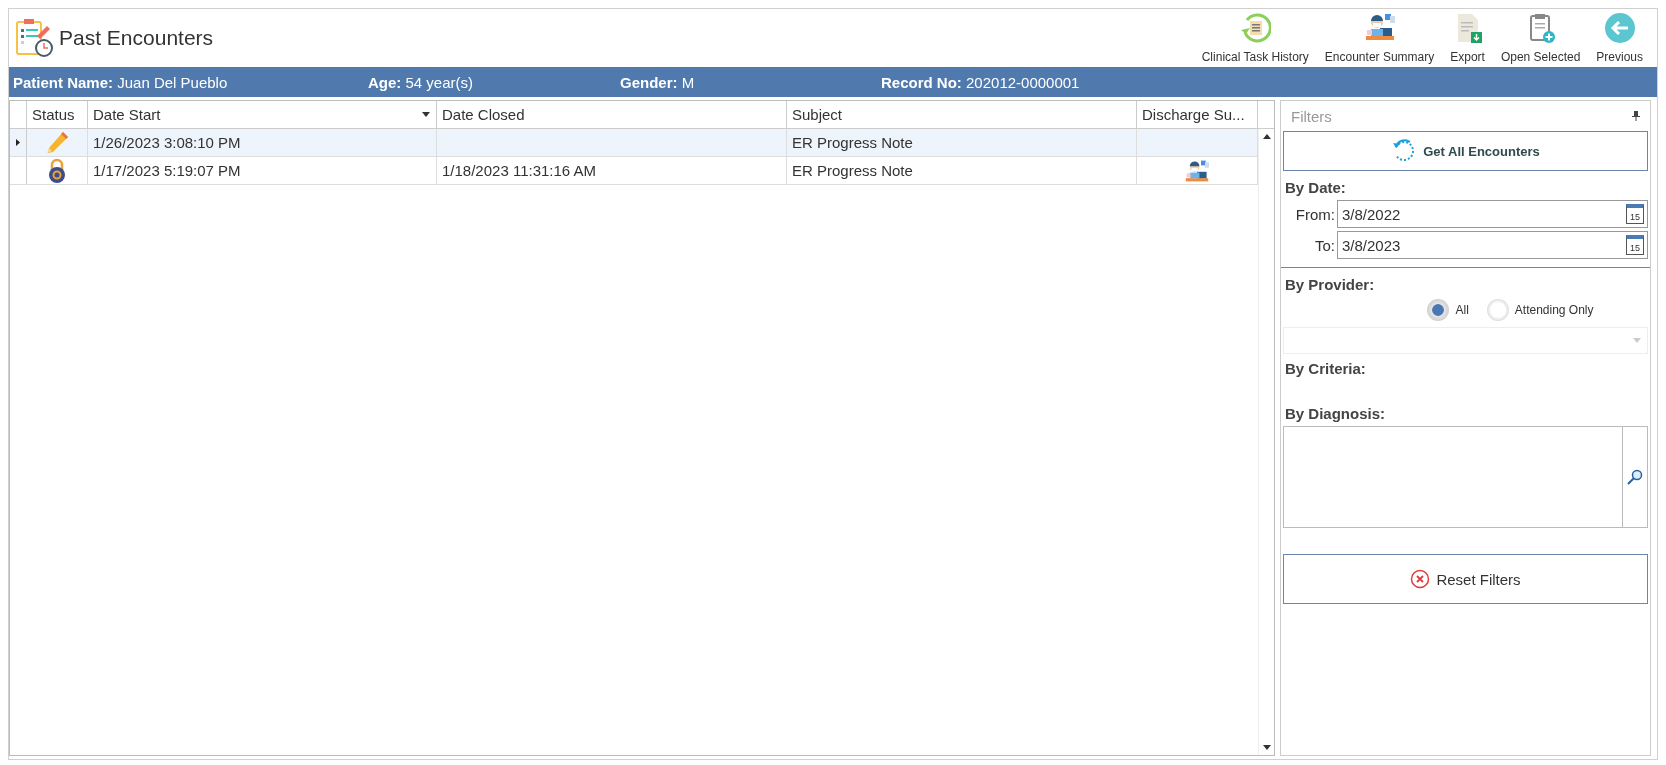 This screenshot has width=1666, height=765. Describe the element at coordinates (962, 114) in the screenshot. I see `column-header: Subject` at that location.